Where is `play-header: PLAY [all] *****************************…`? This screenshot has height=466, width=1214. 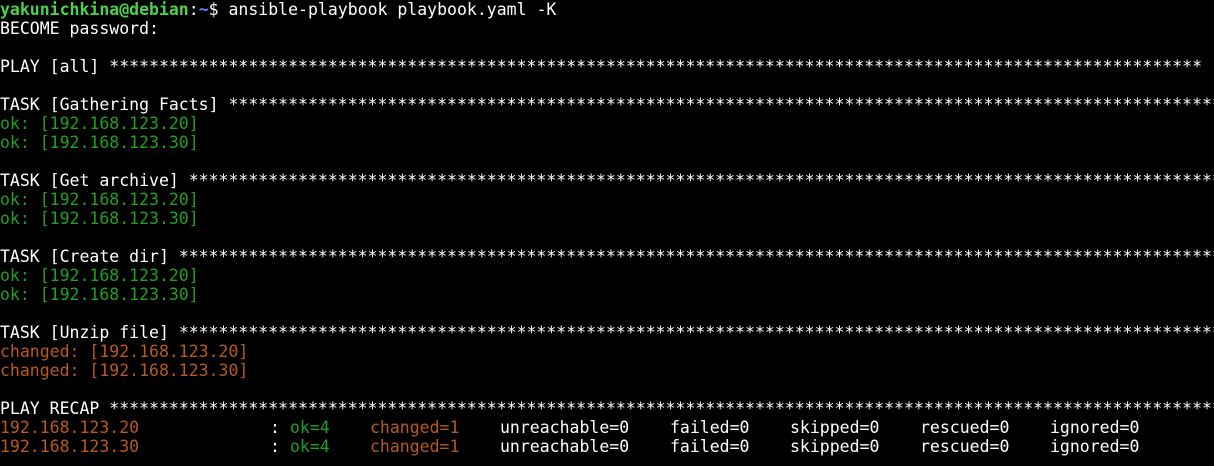 play-header: PLAY [all] *****************************… is located at coordinates (607, 66).